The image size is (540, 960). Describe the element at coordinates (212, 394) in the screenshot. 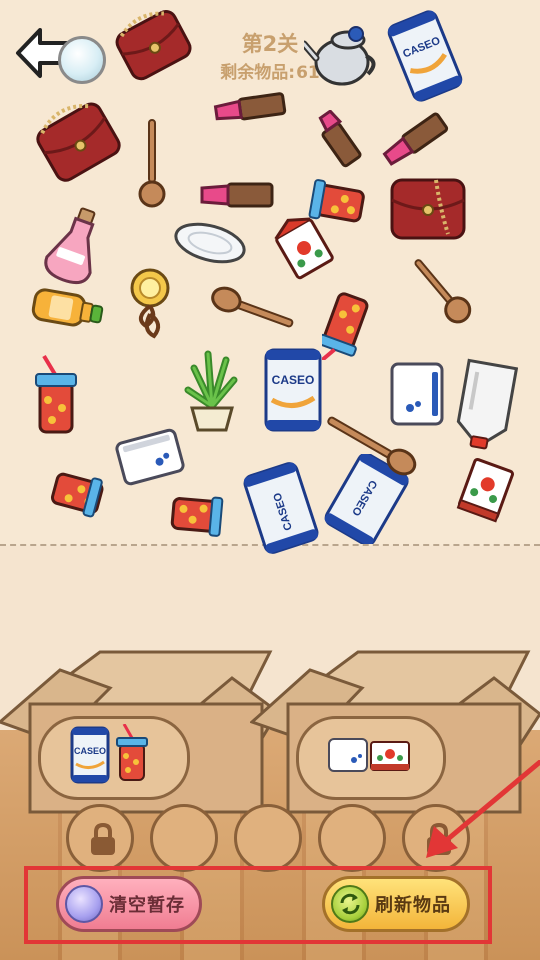

I see `potted-plant-item` at that location.